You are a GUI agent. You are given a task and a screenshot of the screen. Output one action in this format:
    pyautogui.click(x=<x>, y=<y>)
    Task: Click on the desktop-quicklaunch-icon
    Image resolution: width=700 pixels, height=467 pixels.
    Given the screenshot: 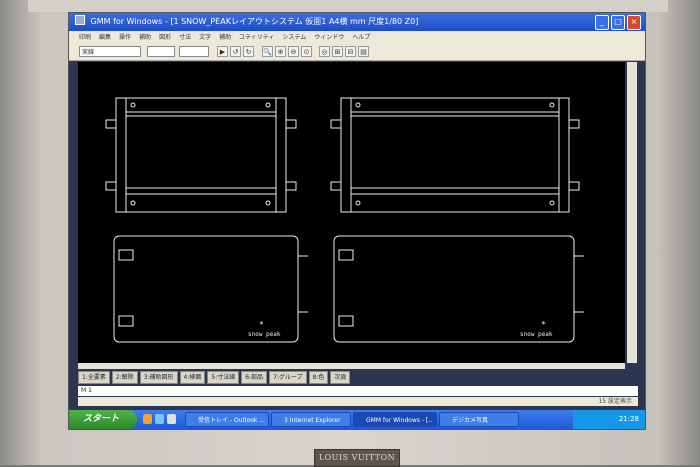 What is the action you would take?
    pyautogui.click(x=171, y=419)
    